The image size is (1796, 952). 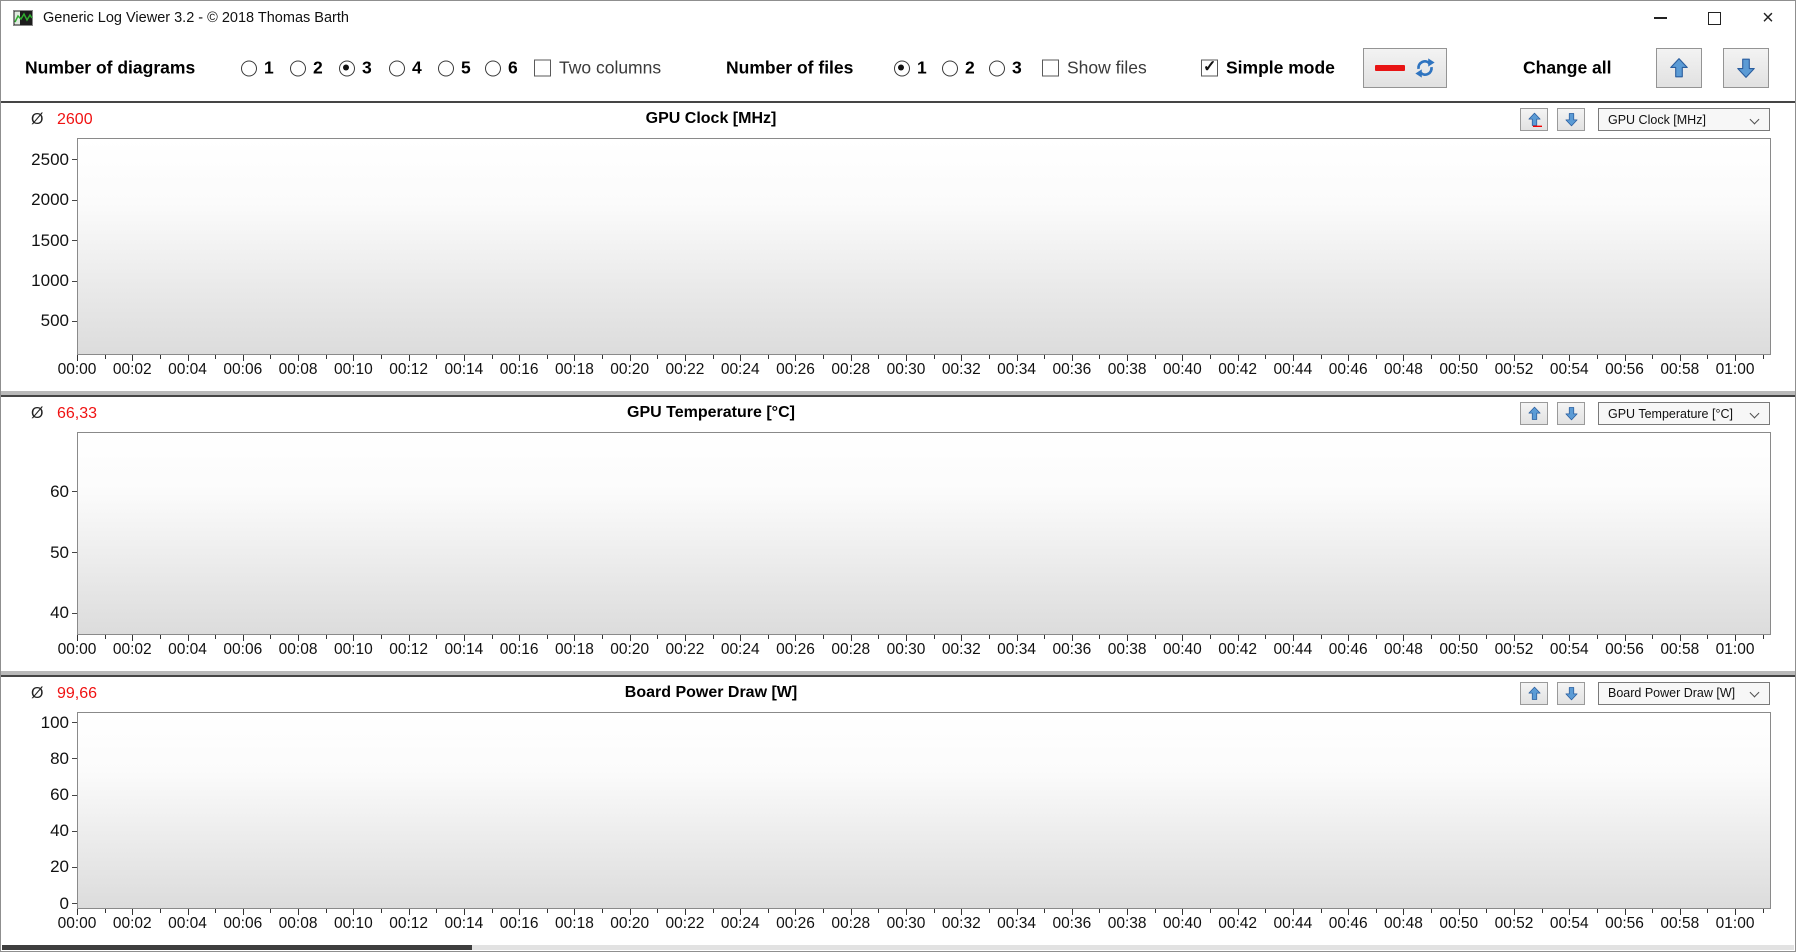 I want to click on minimize-button, so click(x=1660, y=18).